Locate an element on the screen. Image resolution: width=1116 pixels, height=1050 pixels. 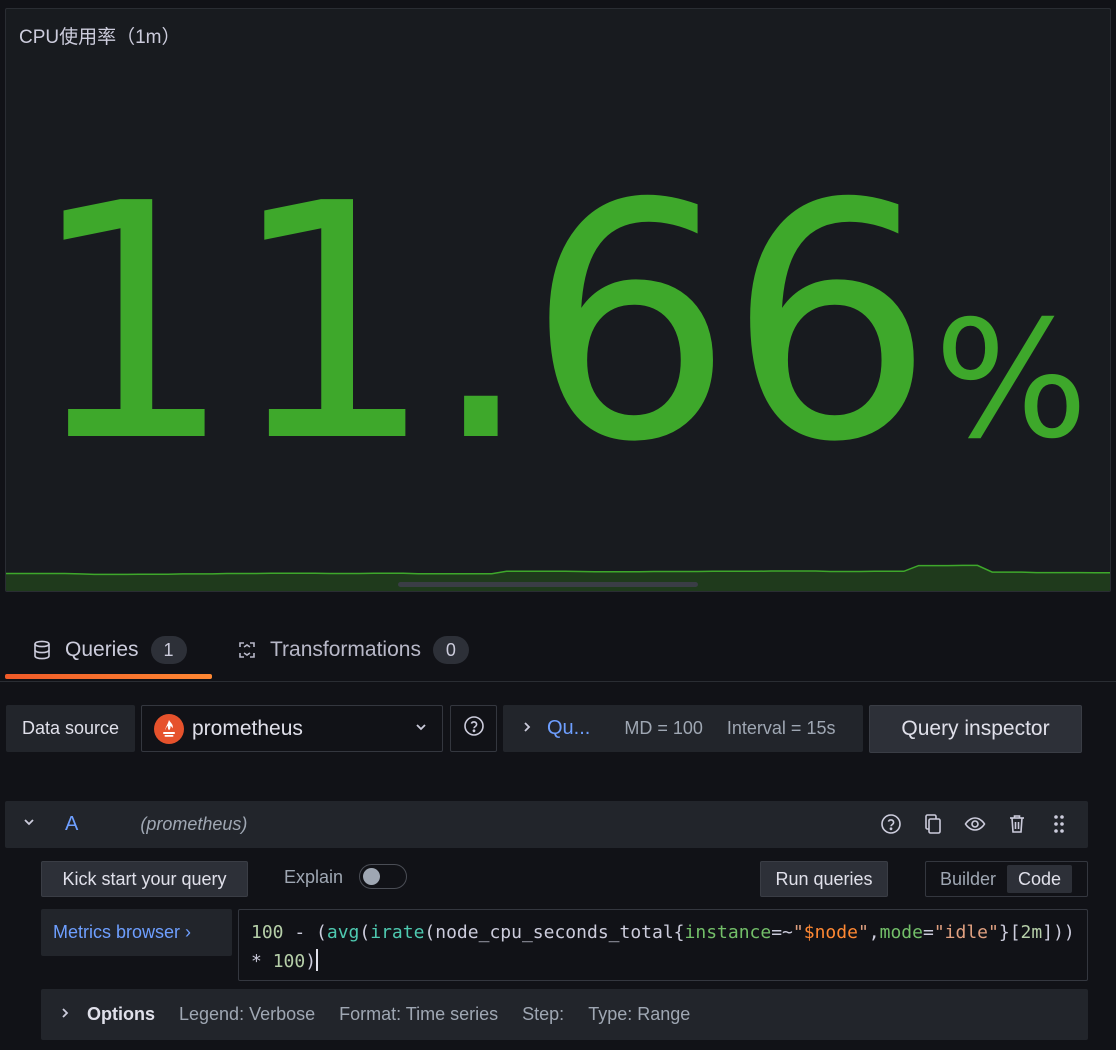
tab-queries-count: 1 is located at coordinates (168, 650).